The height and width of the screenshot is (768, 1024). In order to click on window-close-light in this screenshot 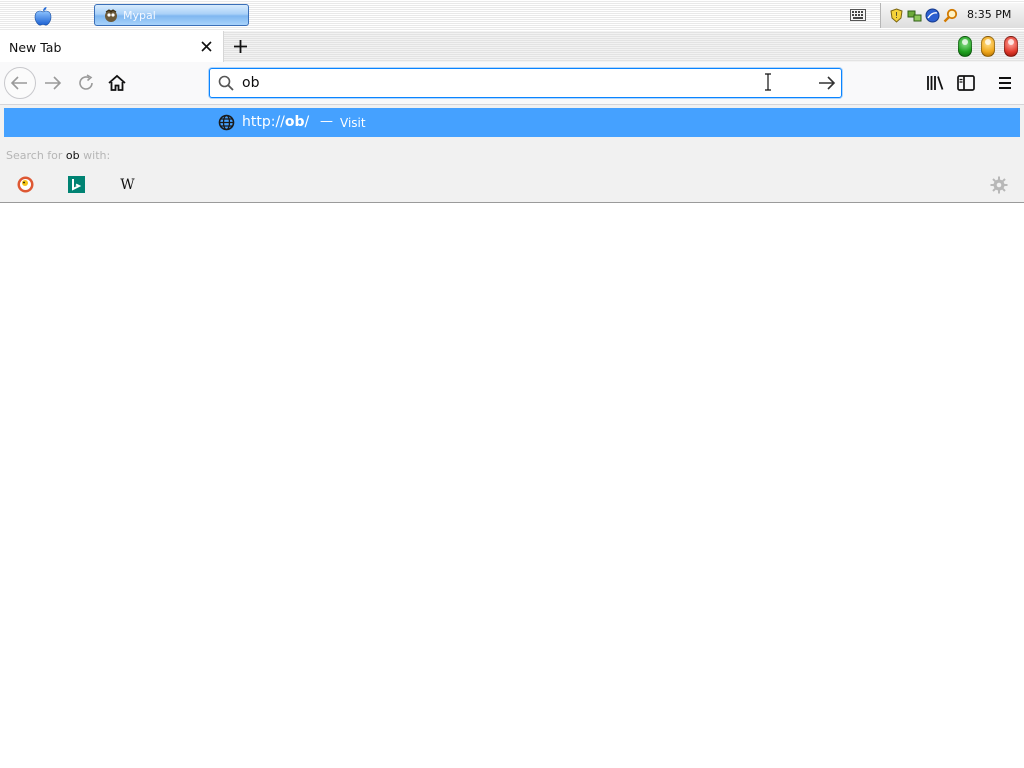, I will do `click(1011, 46)`.